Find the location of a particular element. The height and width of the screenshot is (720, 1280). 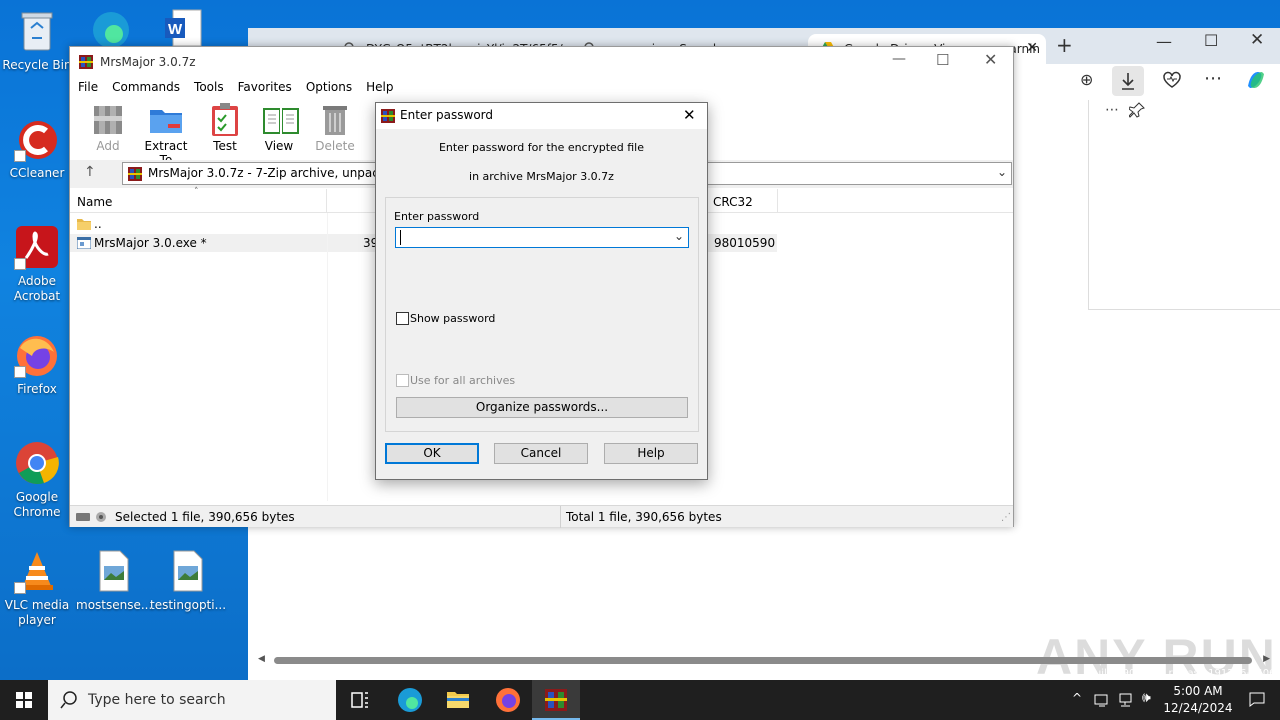

network-icon is located at coordinates (1103, 701).